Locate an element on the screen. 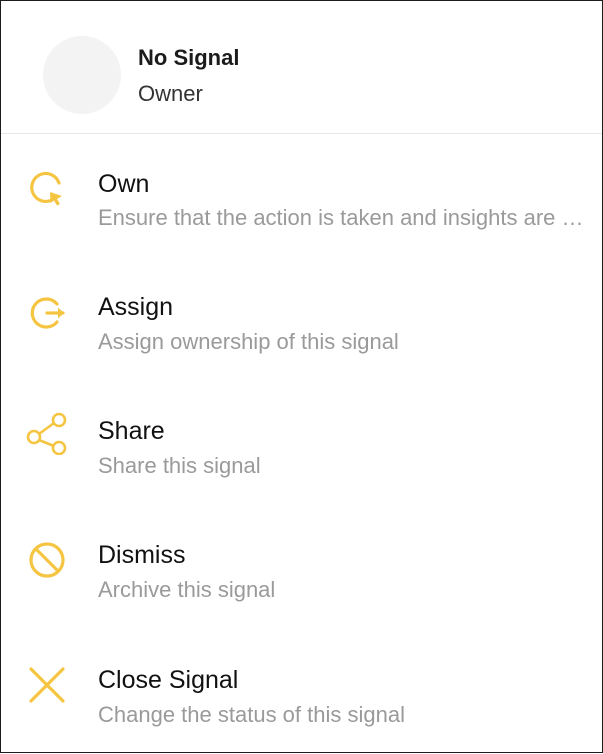  menu-item-dismiss: Dismiss Archive this signal is located at coordinates (301, 574).